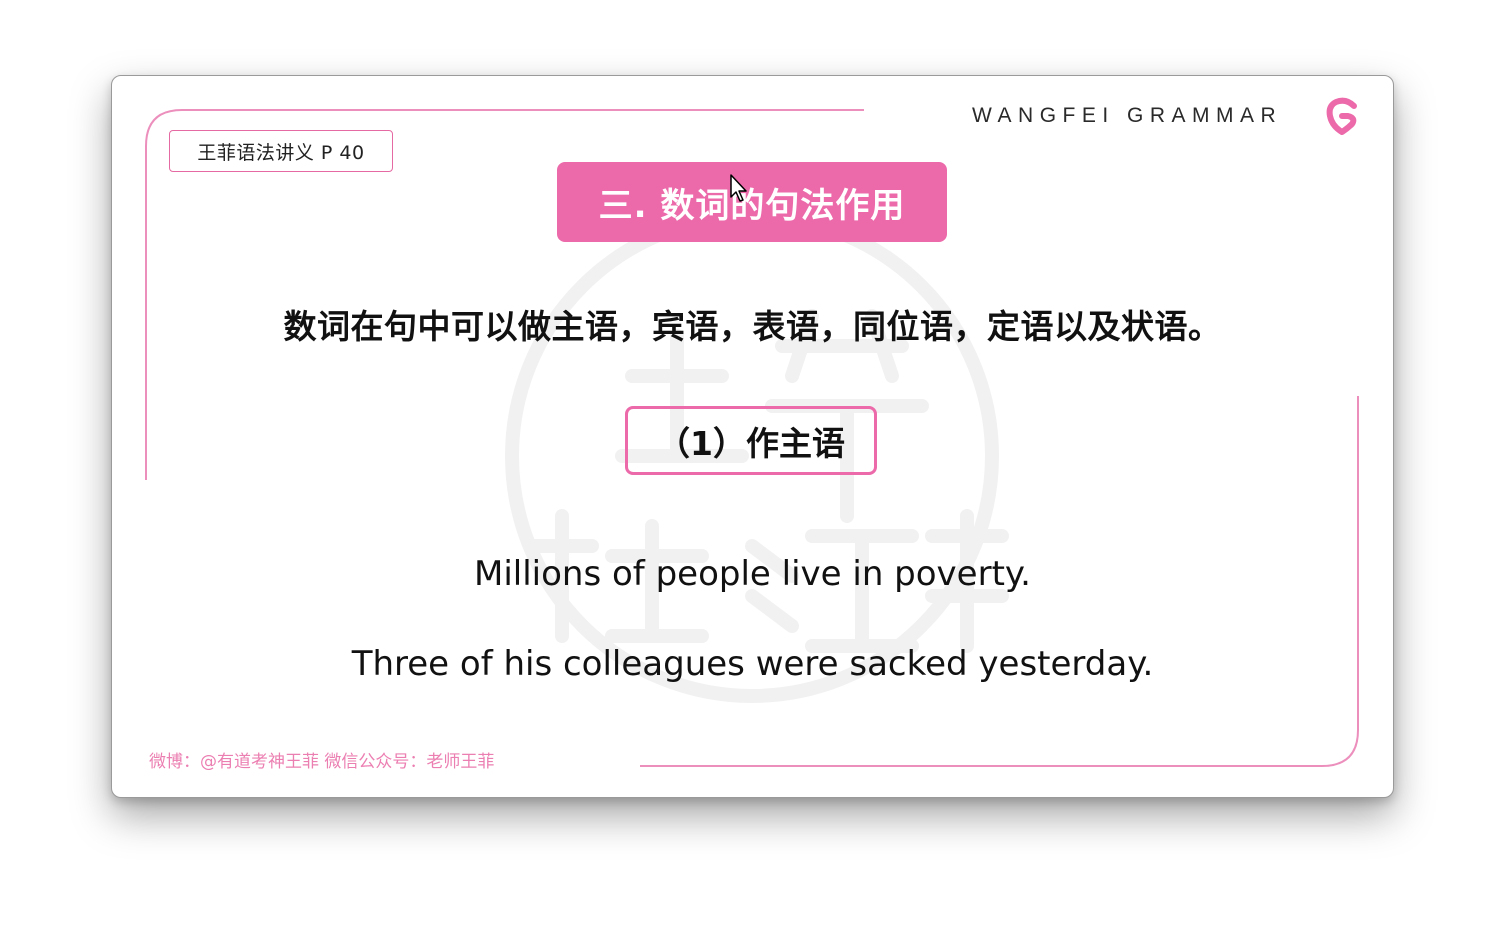 The image size is (1504, 944). I want to click on example-sentence-1: Millions of people live in poverty., so click(752, 574).